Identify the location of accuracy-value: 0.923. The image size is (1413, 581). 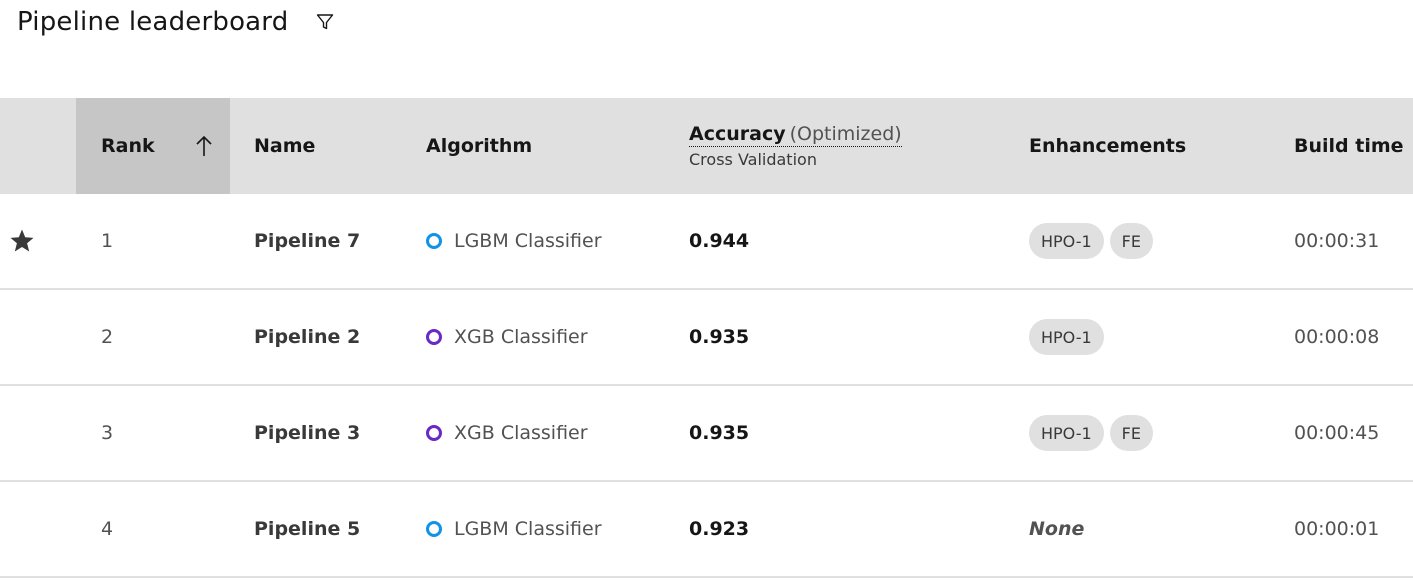
(719, 529).